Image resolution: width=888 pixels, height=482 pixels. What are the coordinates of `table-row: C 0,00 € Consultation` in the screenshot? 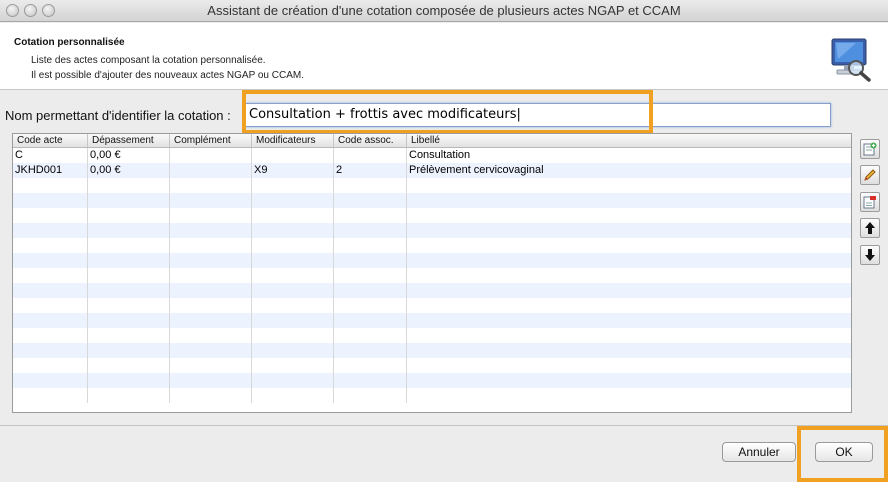 It's located at (432, 155).